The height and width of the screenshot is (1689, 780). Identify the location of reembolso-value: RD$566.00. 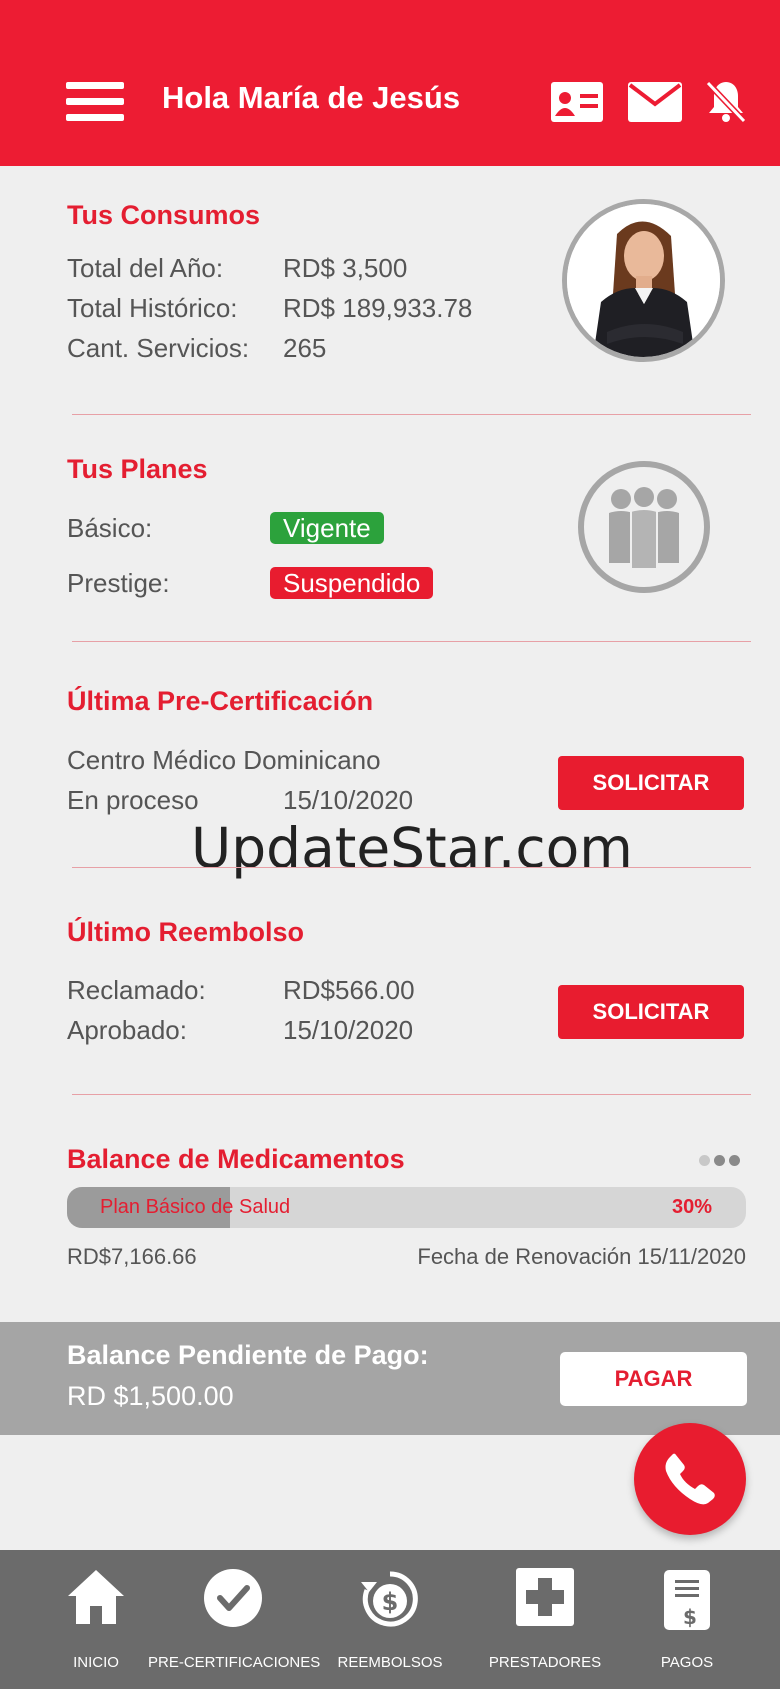
(349, 990).